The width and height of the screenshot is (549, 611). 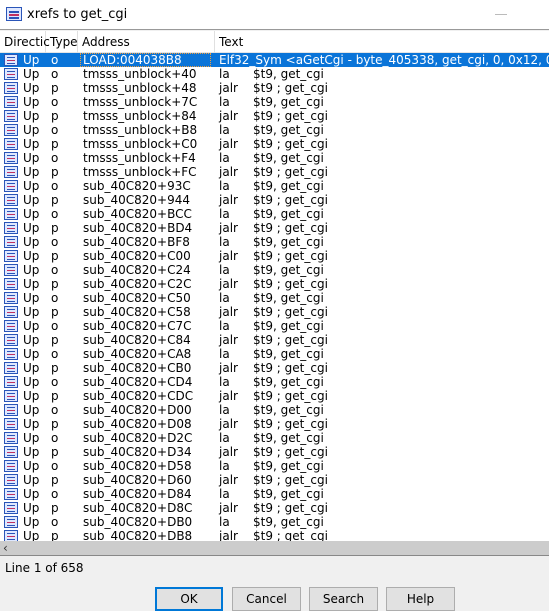 I want to click on cancel-button: Cancel, so click(x=266, y=599).